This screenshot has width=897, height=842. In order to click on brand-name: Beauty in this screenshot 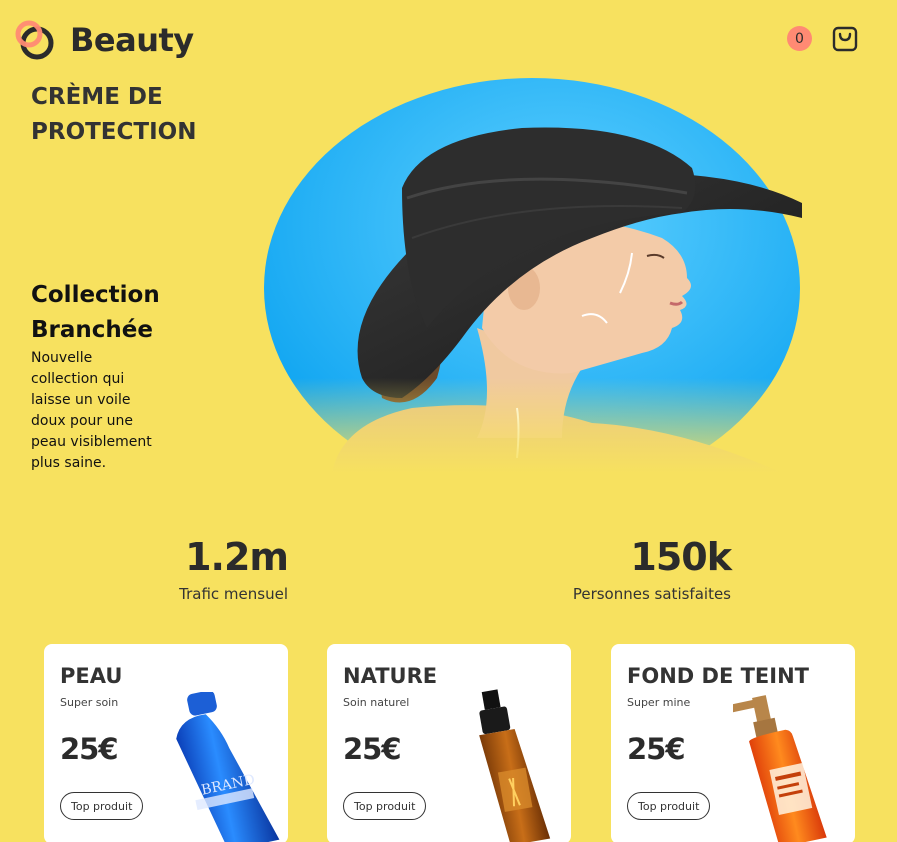, I will do `click(132, 40)`.